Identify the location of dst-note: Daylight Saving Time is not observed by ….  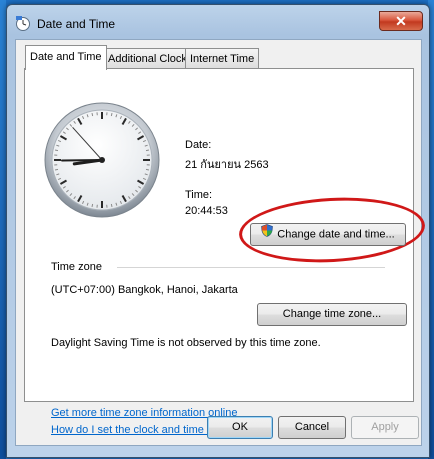
(186, 343).